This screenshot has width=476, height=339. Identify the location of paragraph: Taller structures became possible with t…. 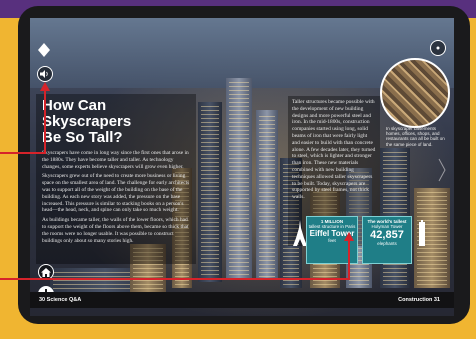
(334, 150).